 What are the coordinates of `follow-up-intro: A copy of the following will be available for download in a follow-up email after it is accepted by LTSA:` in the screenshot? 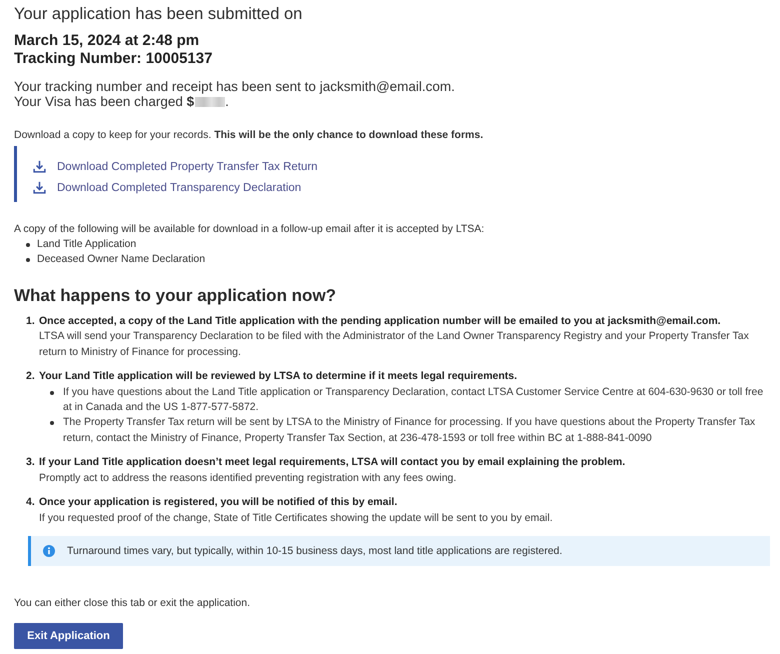 It's located at (250, 229).